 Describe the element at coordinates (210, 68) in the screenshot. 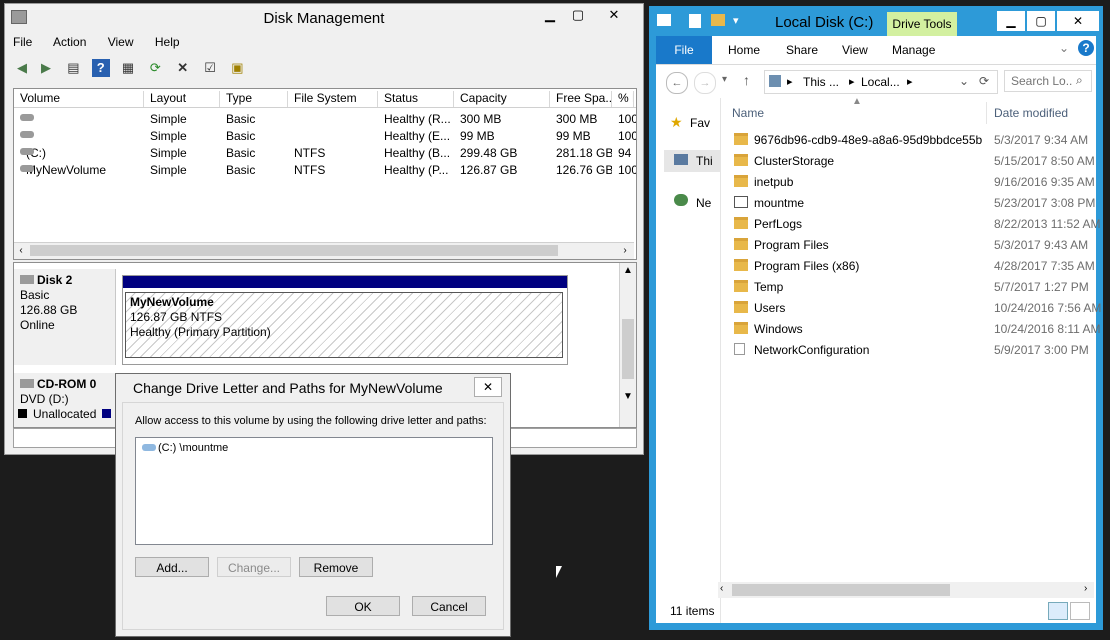

I see `check-properties-icon: ☑` at that location.